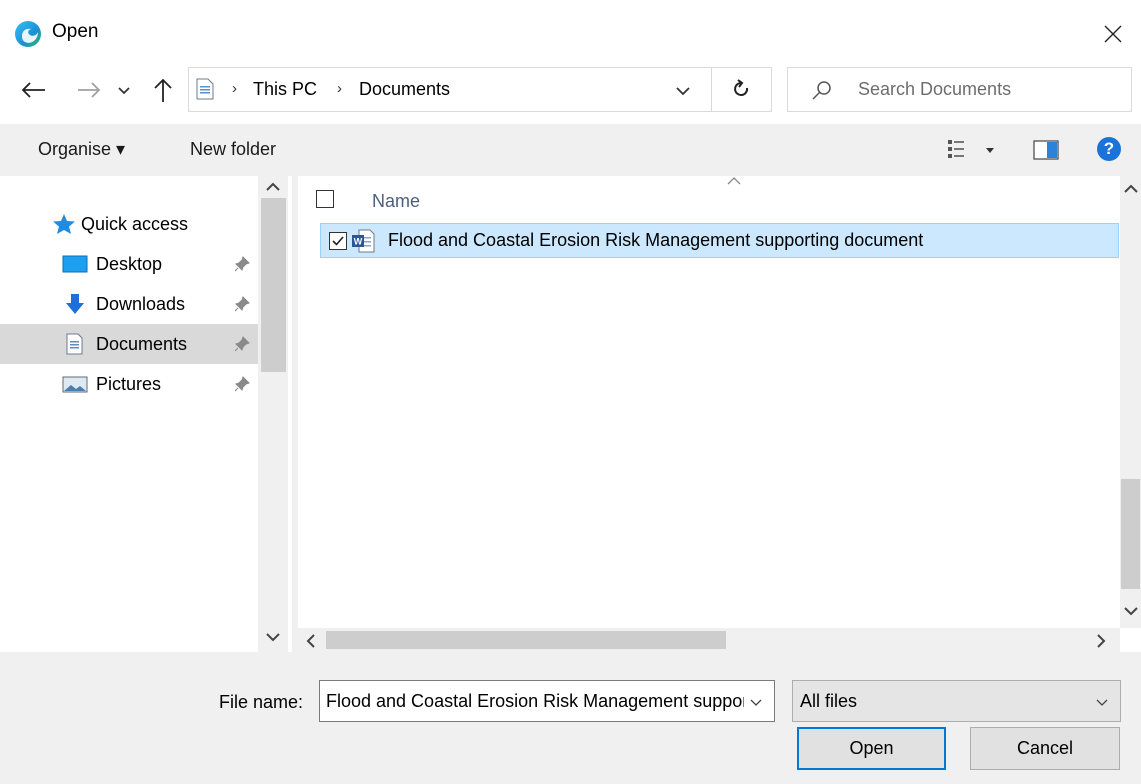  What do you see at coordinates (480, 89) in the screenshot?
I see `address-bar: › This PC › Documents` at bounding box center [480, 89].